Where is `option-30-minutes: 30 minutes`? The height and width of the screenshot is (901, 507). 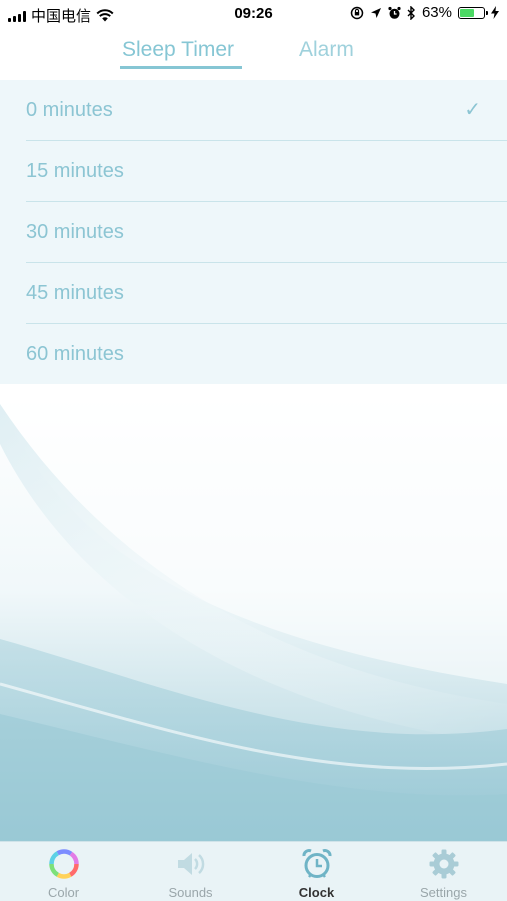
option-30-minutes: 30 minutes is located at coordinates (266, 232).